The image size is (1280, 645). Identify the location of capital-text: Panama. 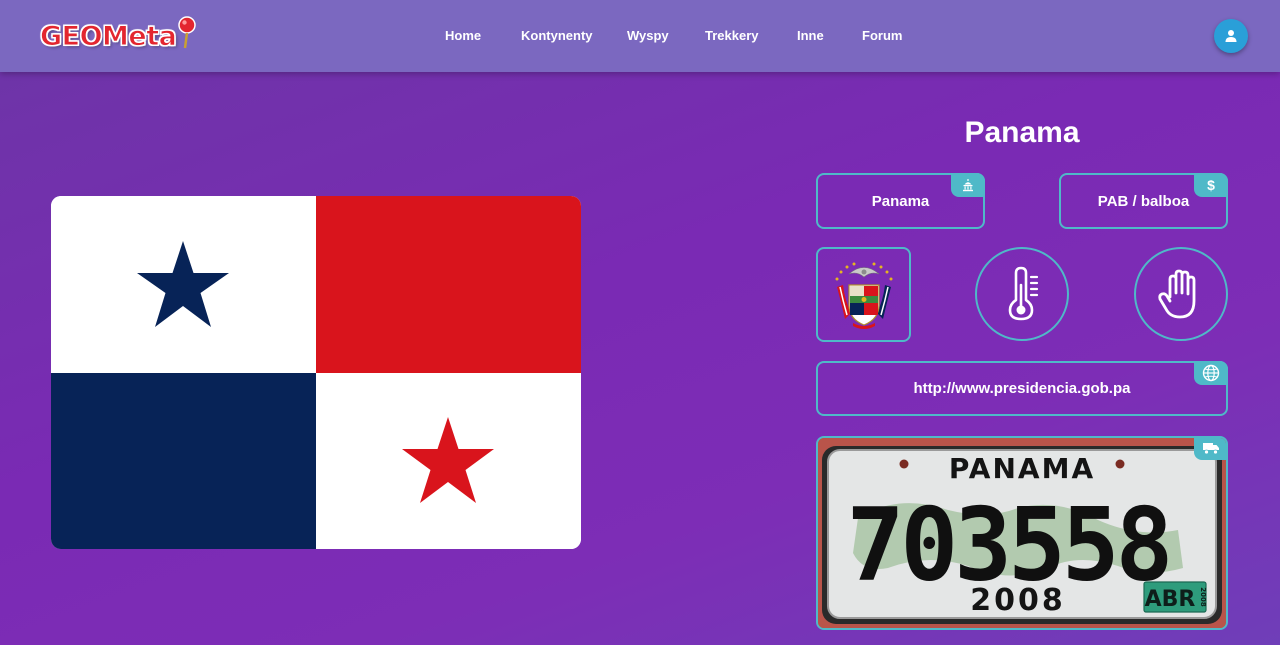
(900, 201).